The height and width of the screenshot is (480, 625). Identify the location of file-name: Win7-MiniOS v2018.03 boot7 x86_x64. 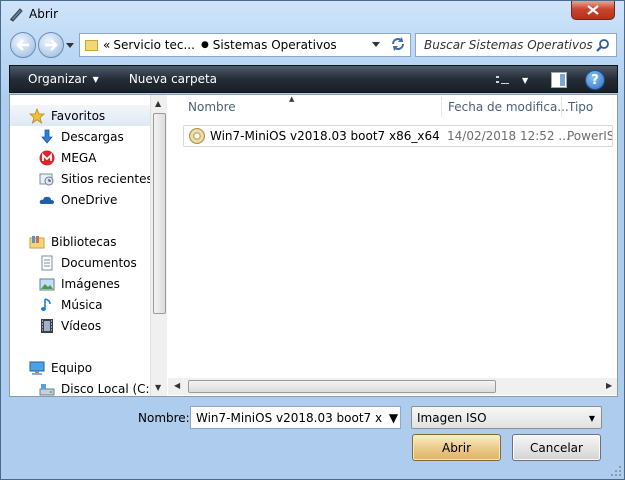
(325, 136).